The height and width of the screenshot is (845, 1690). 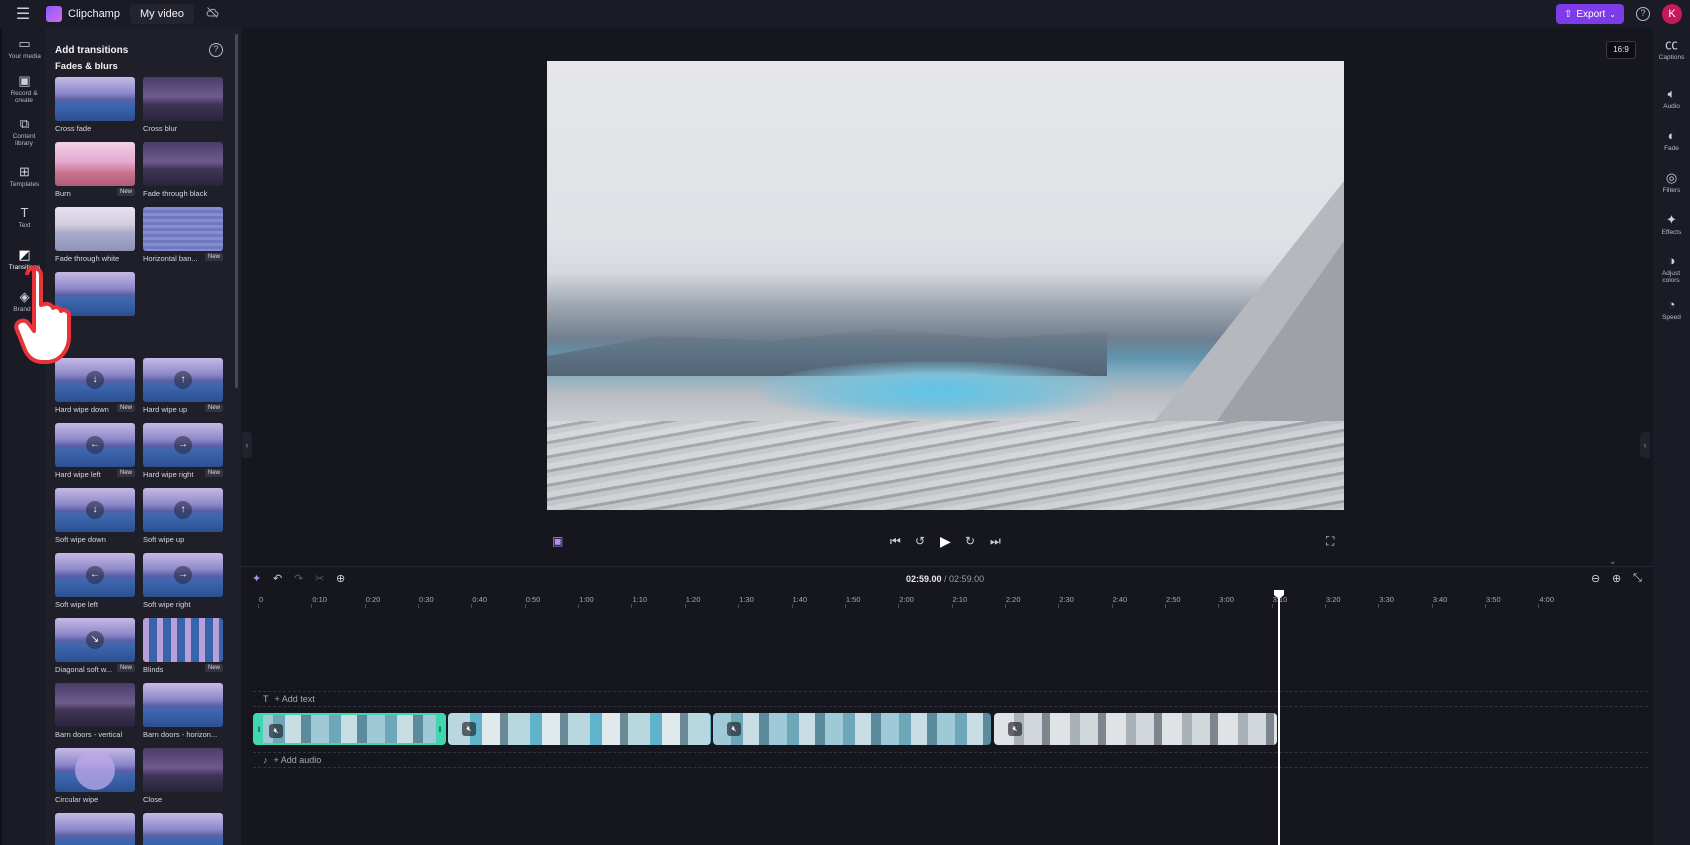 What do you see at coordinates (259, 729) in the screenshot?
I see `trim-handle-left: ‖` at bounding box center [259, 729].